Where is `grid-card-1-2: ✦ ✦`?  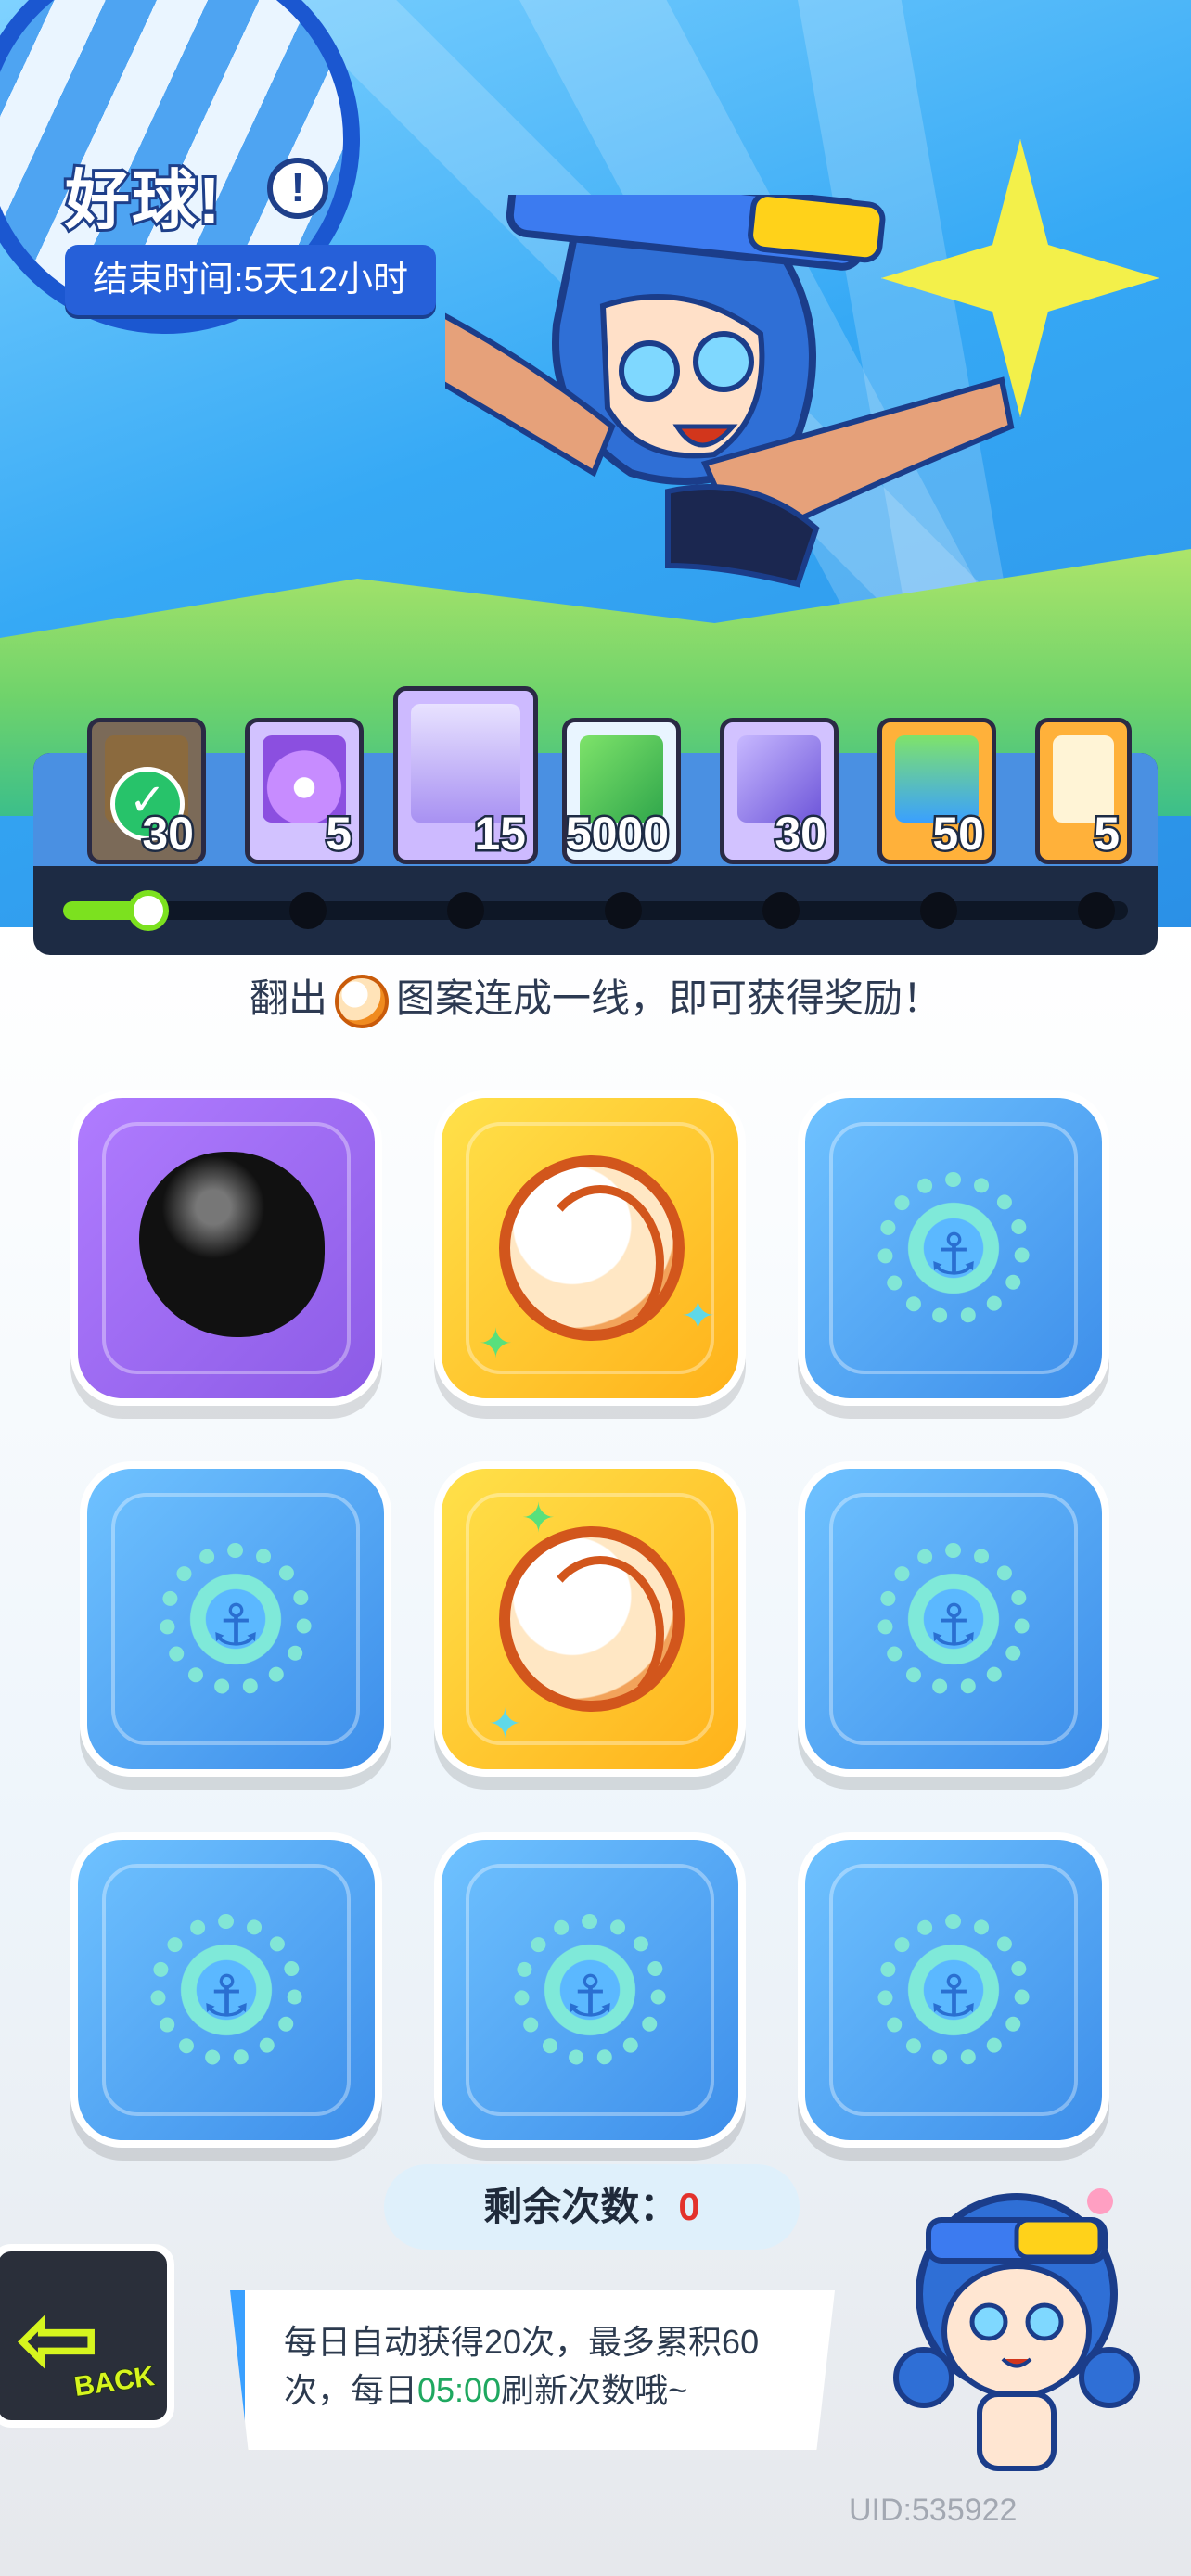 grid-card-1-2: ✦ ✦ is located at coordinates (590, 1248).